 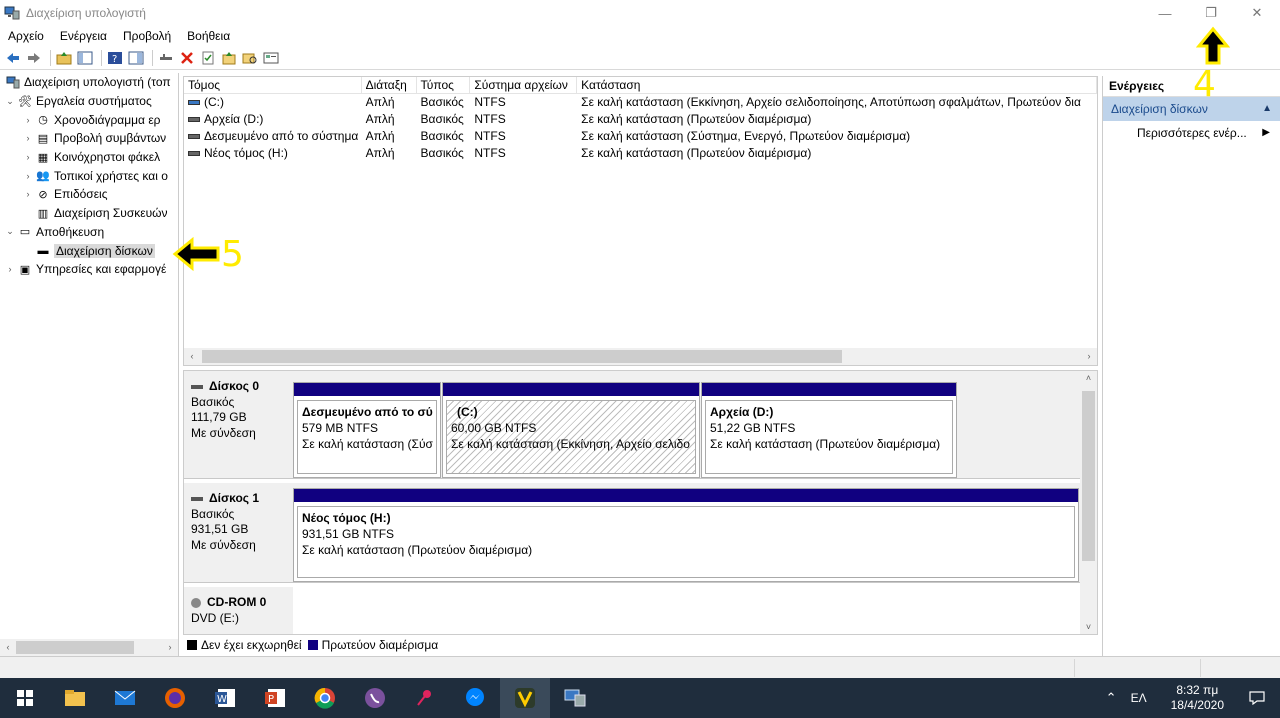 I want to click on start-icon, so click(x=25, y=698).